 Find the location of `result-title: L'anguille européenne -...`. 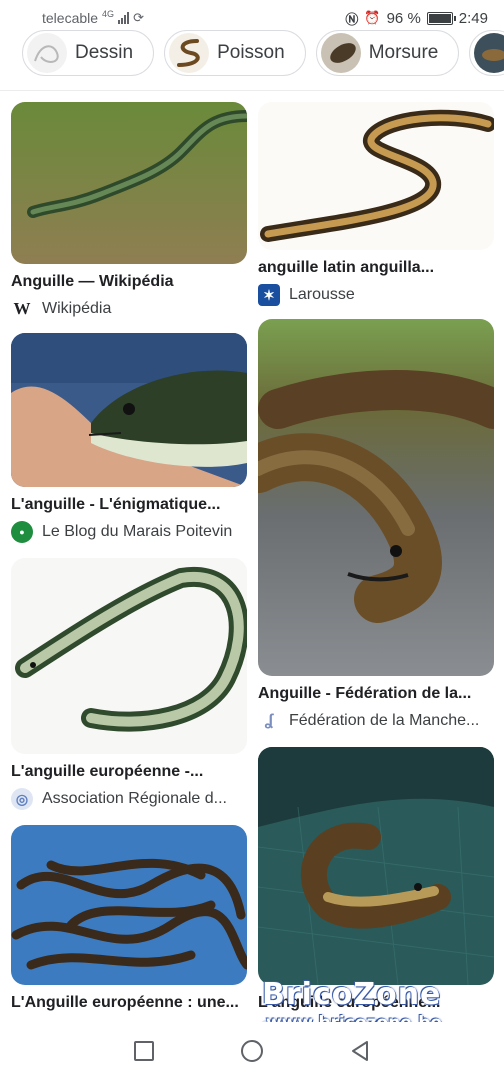

result-title: L'anguille européenne -... is located at coordinates (129, 772).